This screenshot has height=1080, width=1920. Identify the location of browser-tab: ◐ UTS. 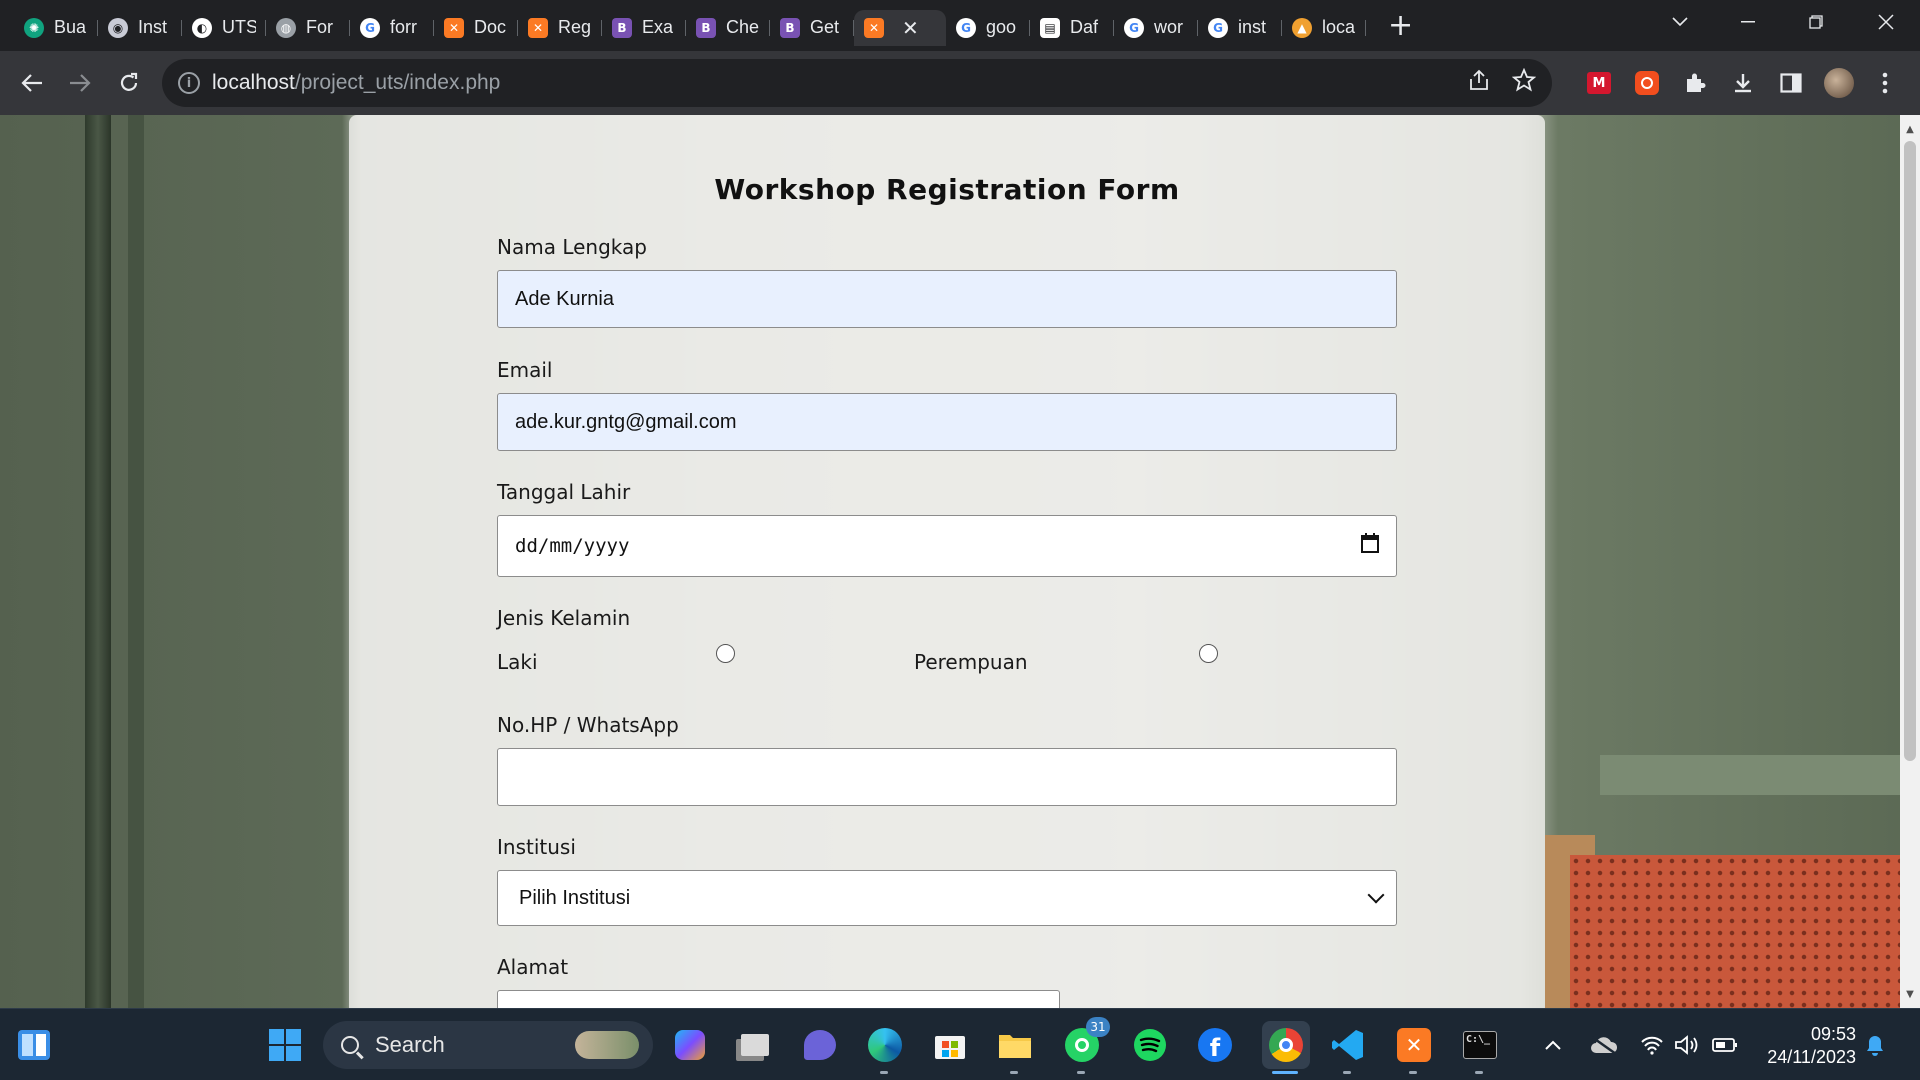
(224, 28).